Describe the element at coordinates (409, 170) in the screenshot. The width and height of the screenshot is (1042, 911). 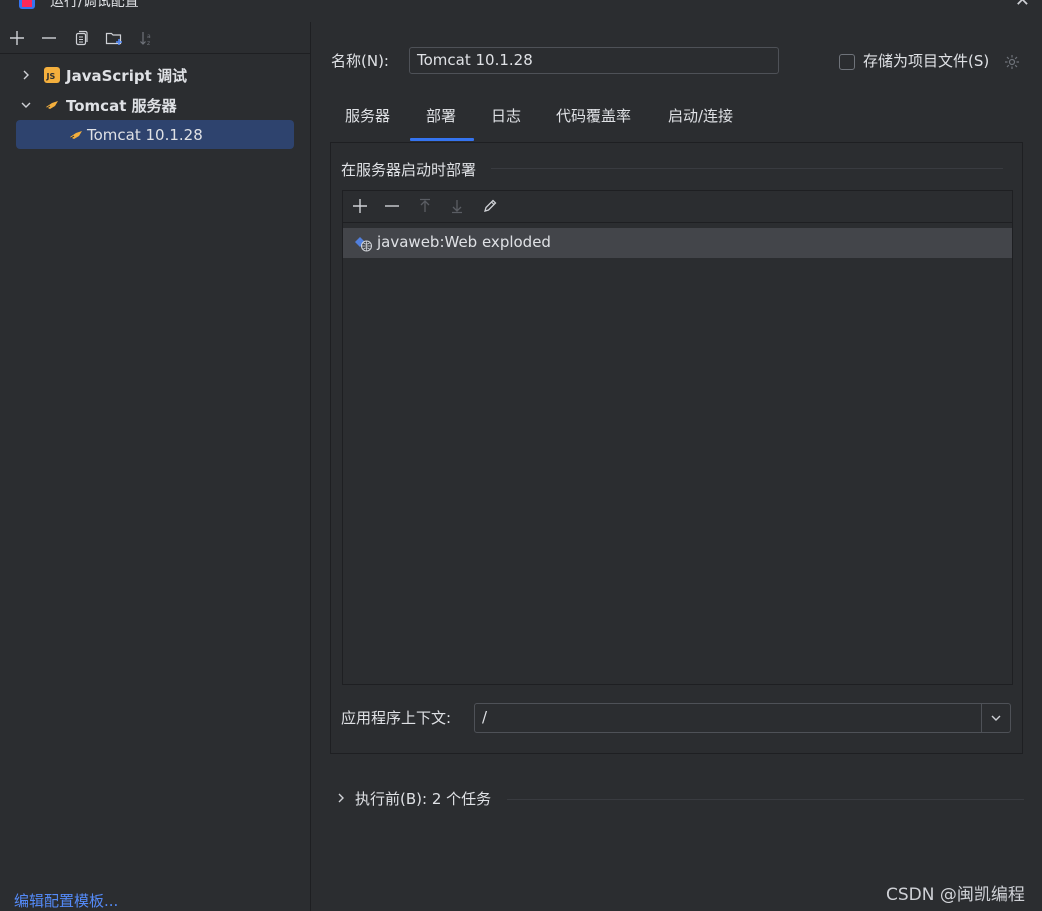
I see `section-title: 在服务器启动时部署` at that location.